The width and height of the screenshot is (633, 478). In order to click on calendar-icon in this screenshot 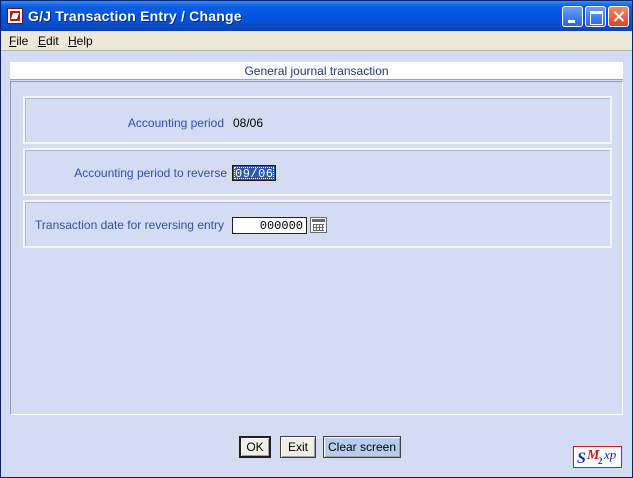, I will do `click(318, 225)`.